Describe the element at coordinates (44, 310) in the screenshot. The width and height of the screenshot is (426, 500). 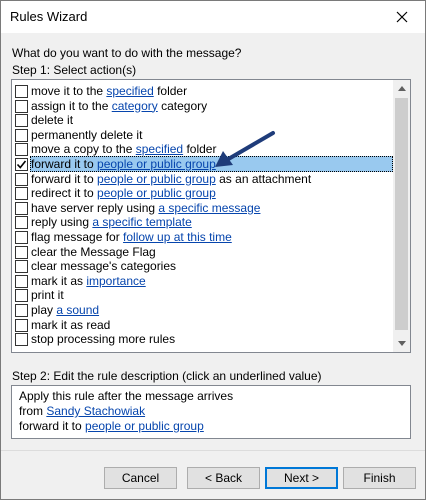
I see `action-text: play` at that location.